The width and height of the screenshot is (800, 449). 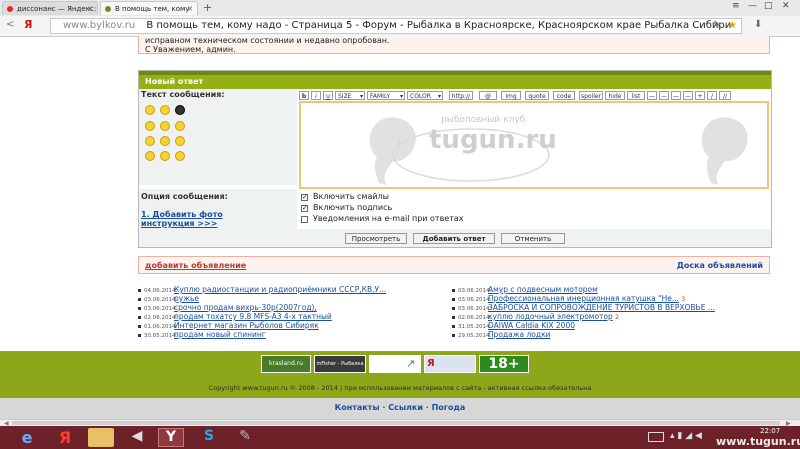 I want to click on code-button: code, so click(x=564, y=95).